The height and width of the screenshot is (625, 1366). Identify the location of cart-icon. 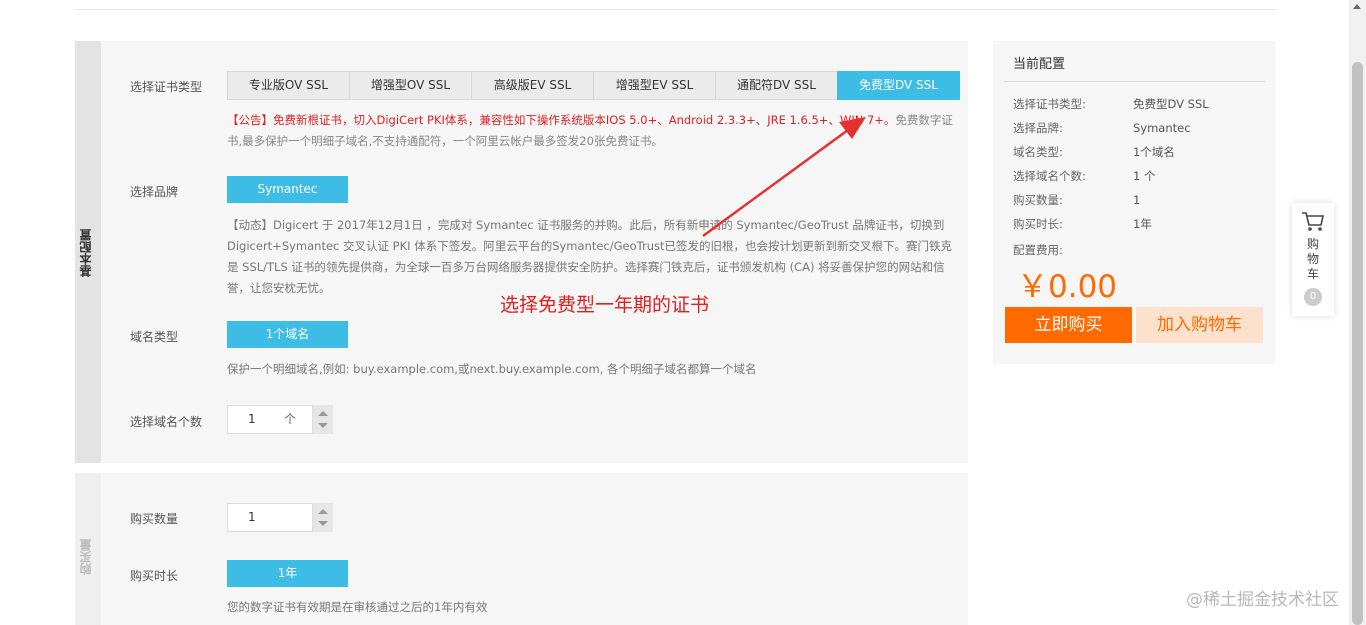
(1313, 221).